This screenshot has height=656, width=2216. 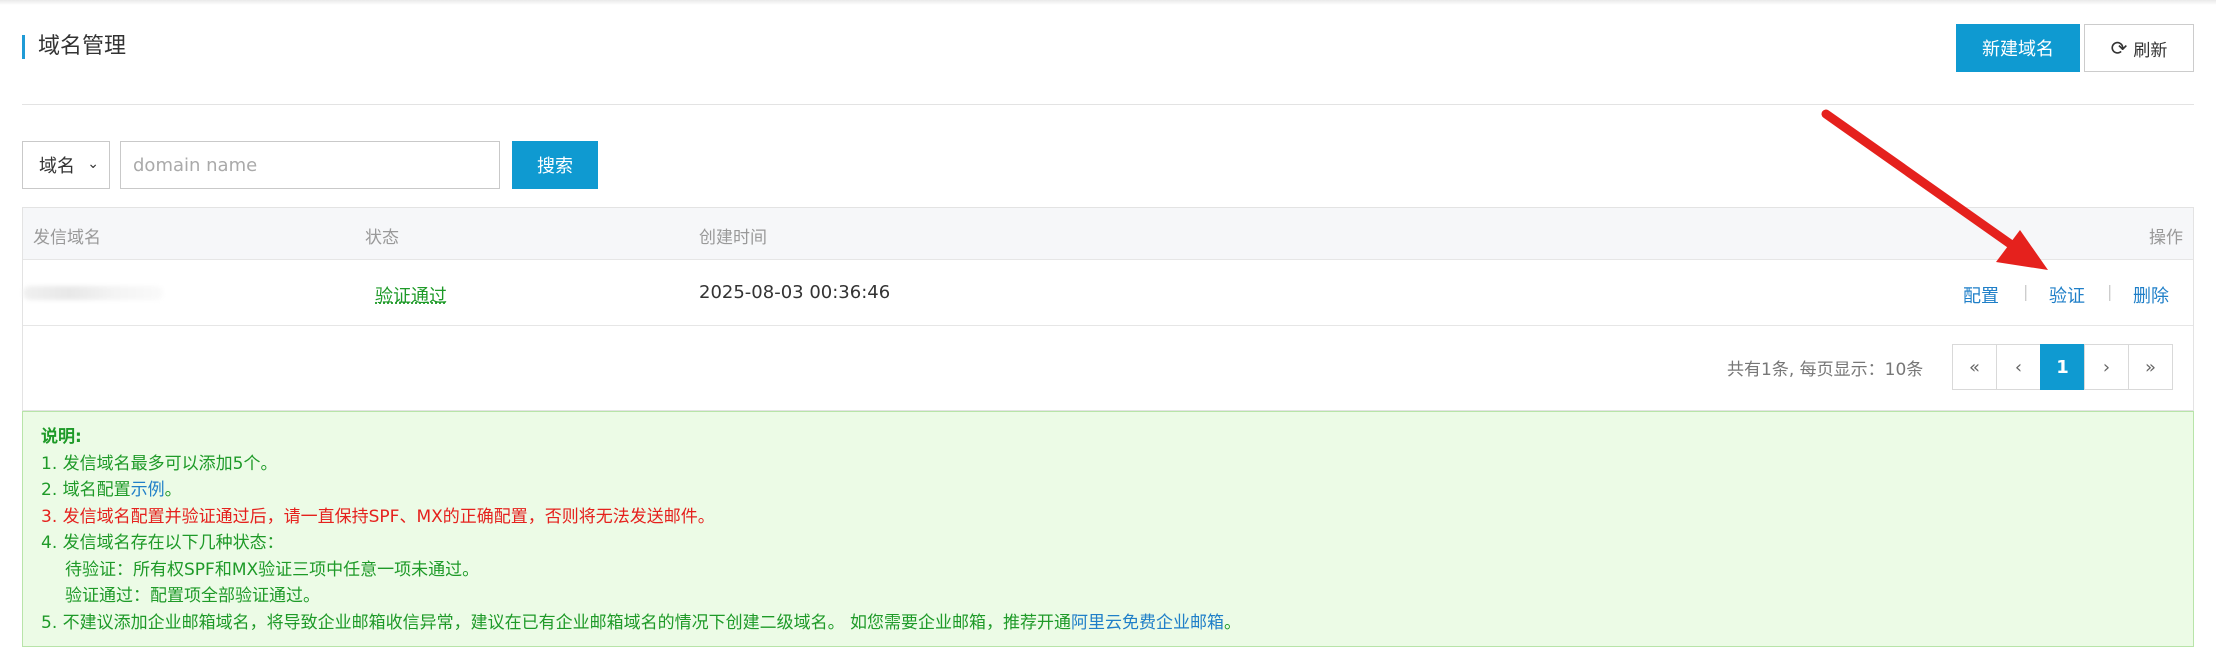 I want to click on column-header-actions: 操作, so click(x=2166, y=238).